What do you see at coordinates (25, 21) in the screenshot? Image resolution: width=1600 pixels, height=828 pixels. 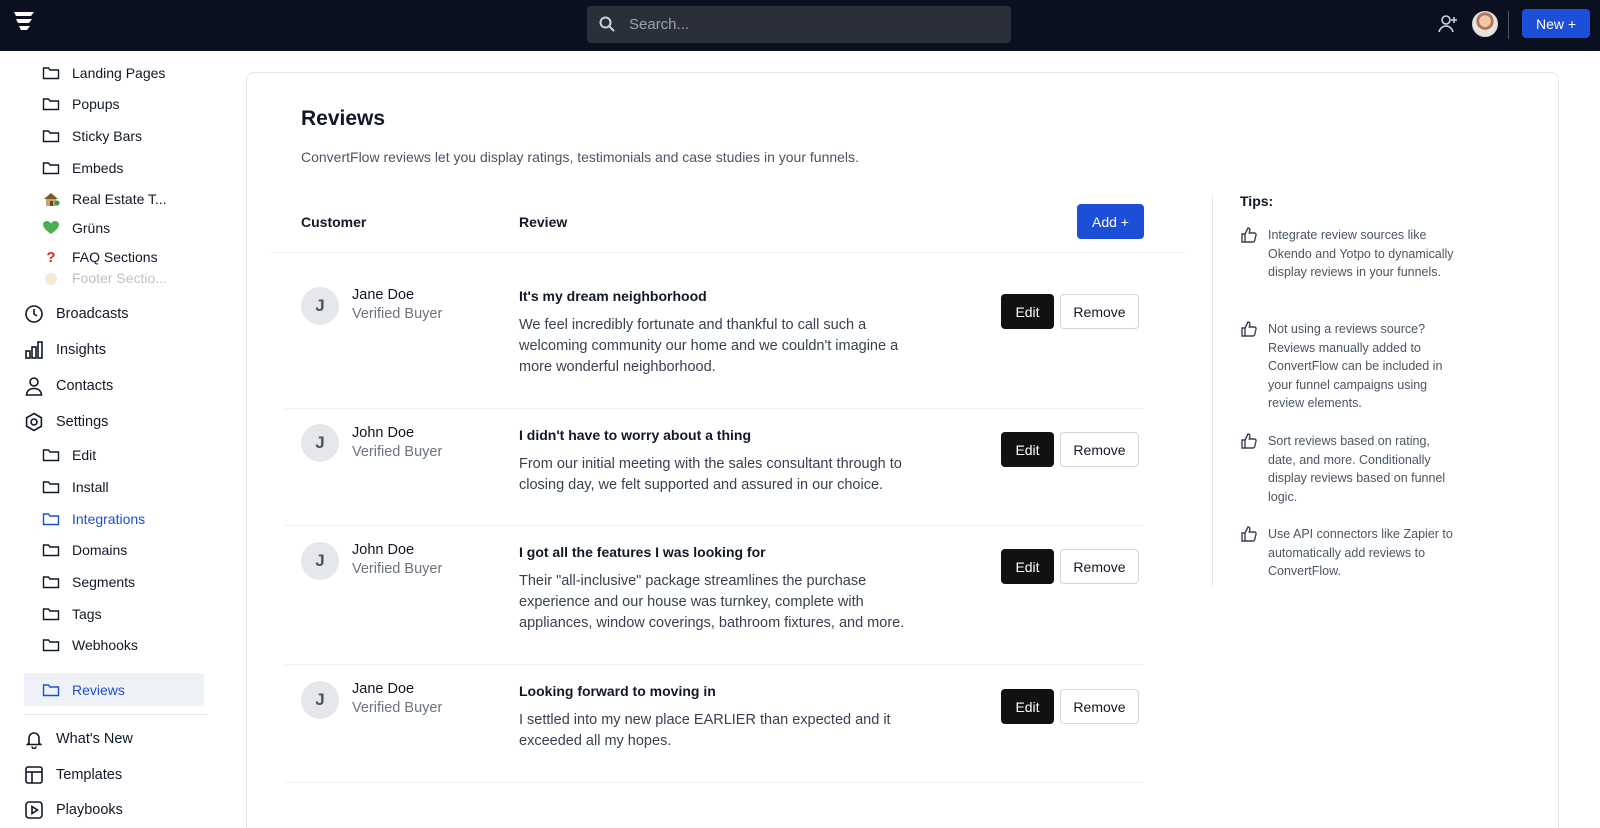 I see `convertflow-logo-icon` at bounding box center [25, 21].